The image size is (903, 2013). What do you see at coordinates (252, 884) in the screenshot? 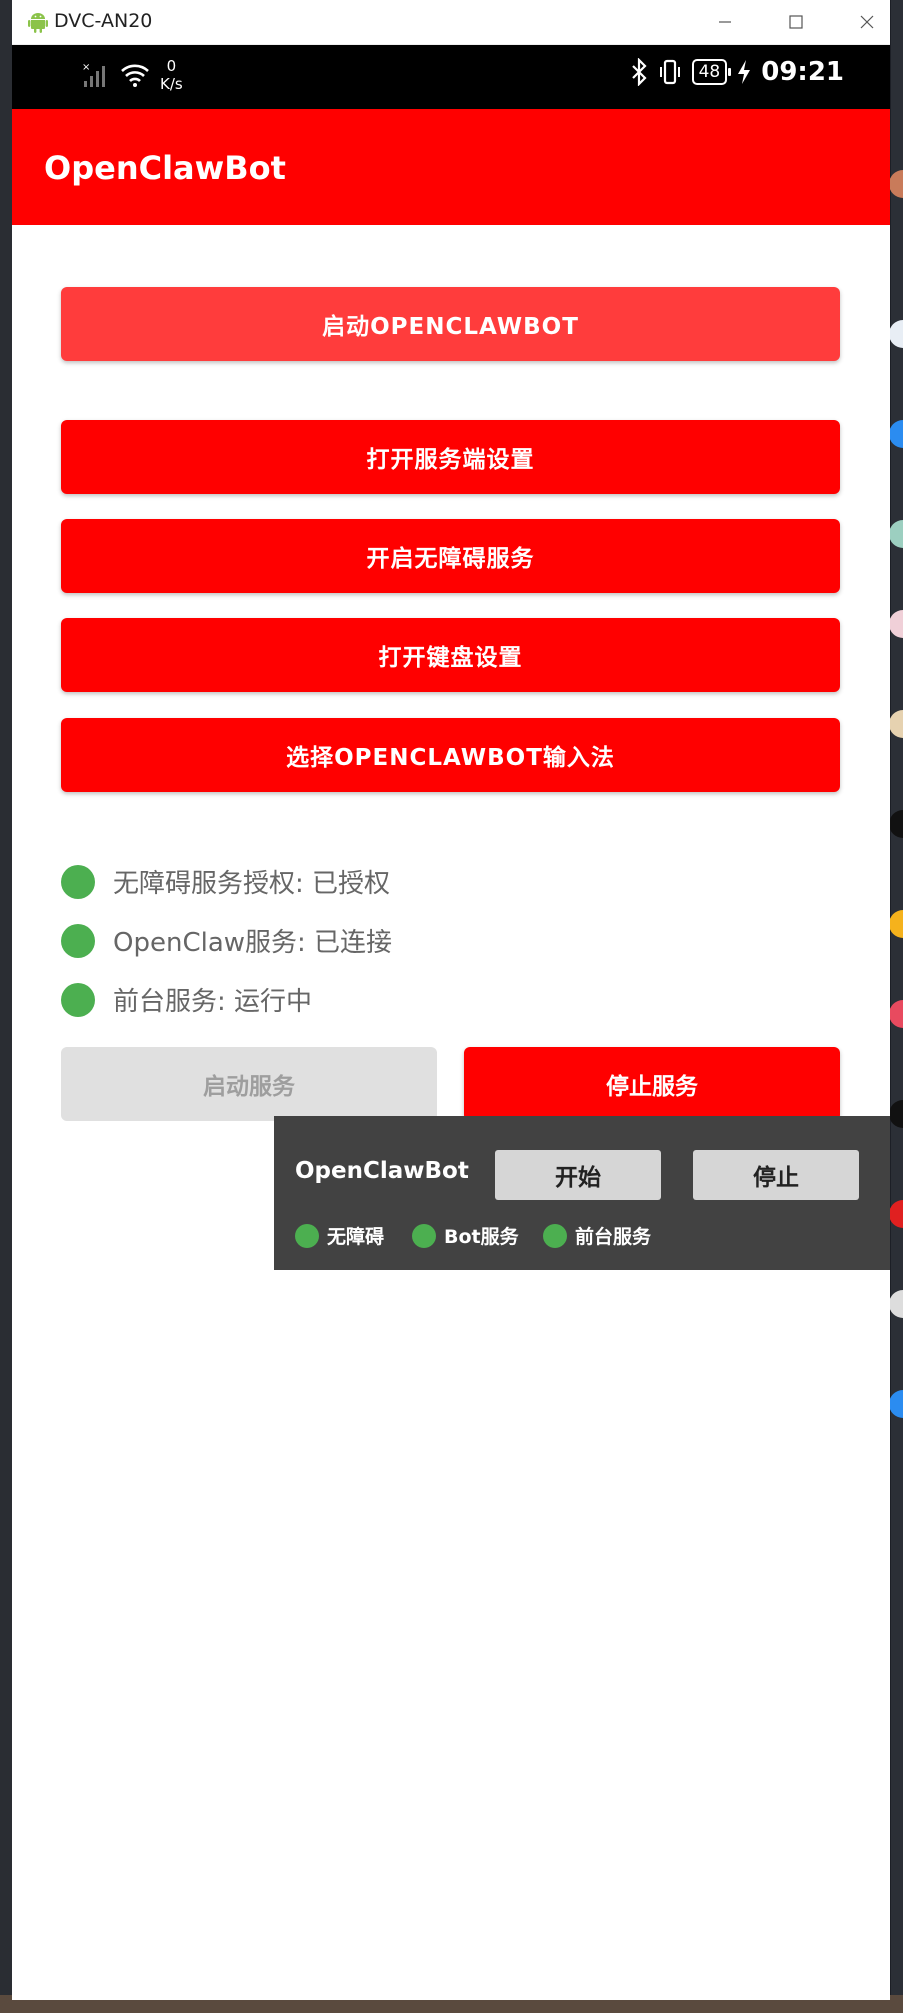
I see `status-text: 无障碍服务授权: 已授权` at bounding box center [252, 884].